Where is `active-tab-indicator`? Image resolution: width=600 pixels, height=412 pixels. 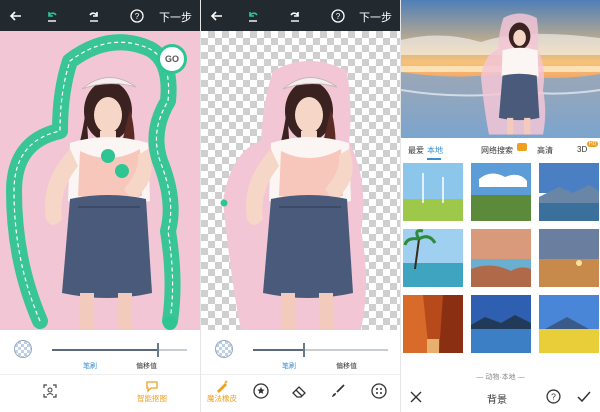 active-tab-indicator is located at coordinates (434, 159).